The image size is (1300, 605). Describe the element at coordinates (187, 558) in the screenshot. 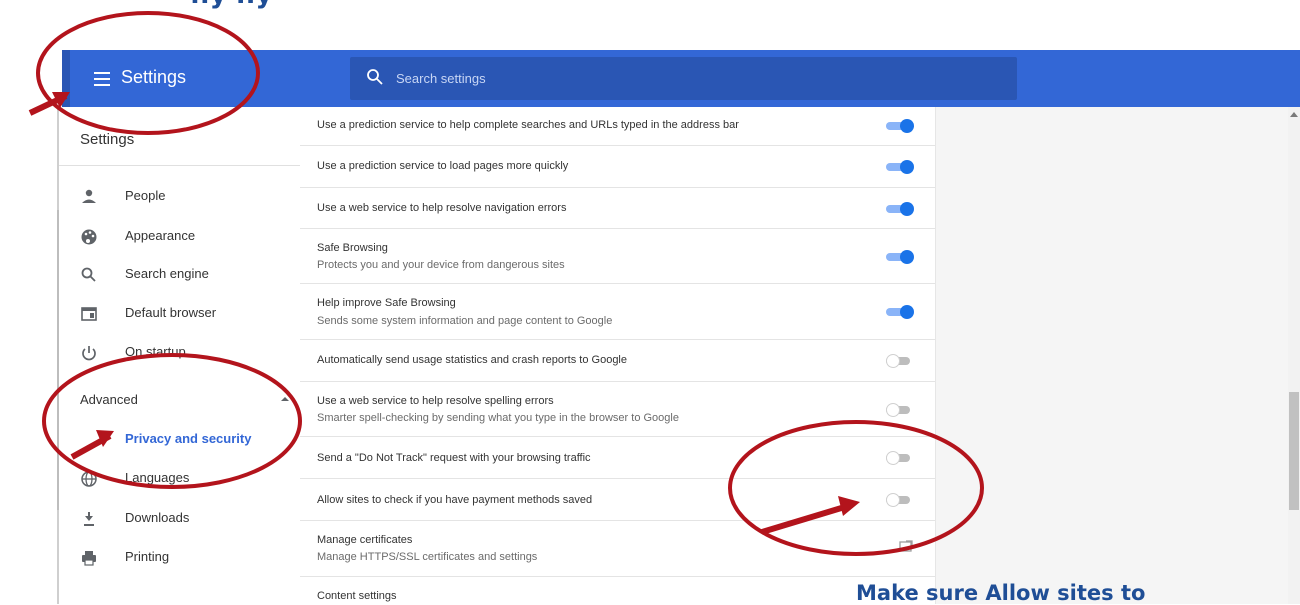

I see `sidebar-item-printing: Printing` at that location.